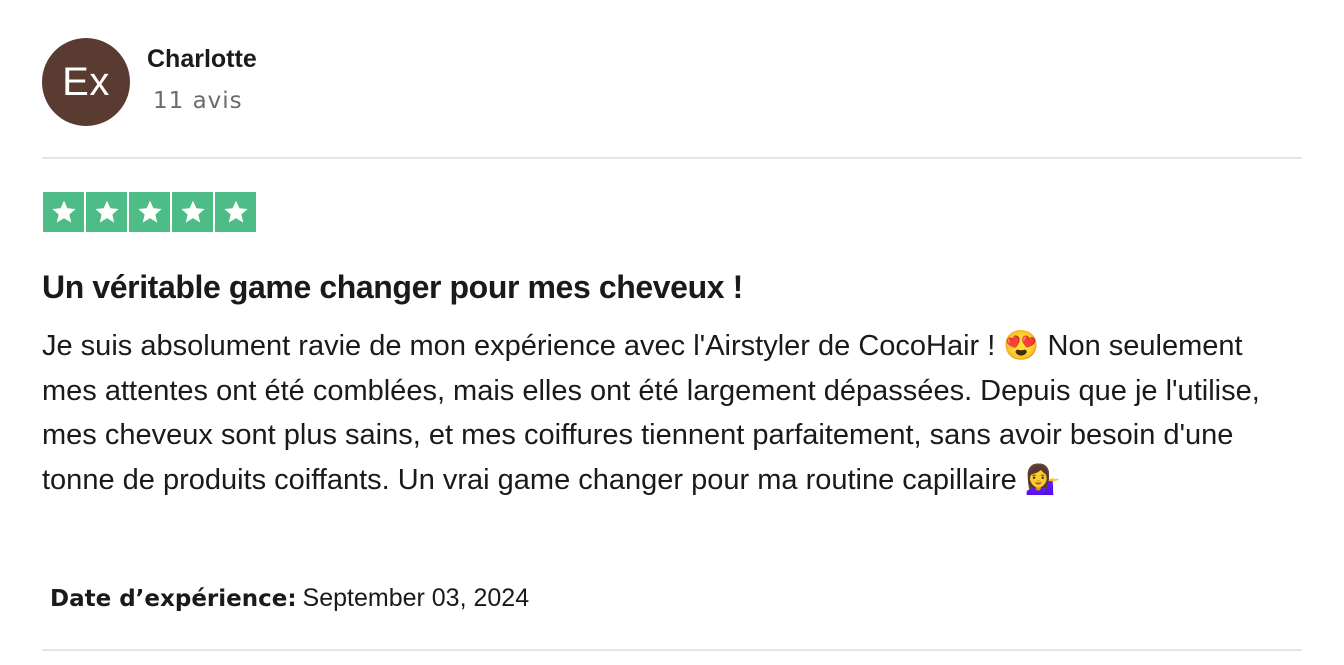 The image size is (1344, 665). I want to click on avatar: Ex, so click(86, 82).